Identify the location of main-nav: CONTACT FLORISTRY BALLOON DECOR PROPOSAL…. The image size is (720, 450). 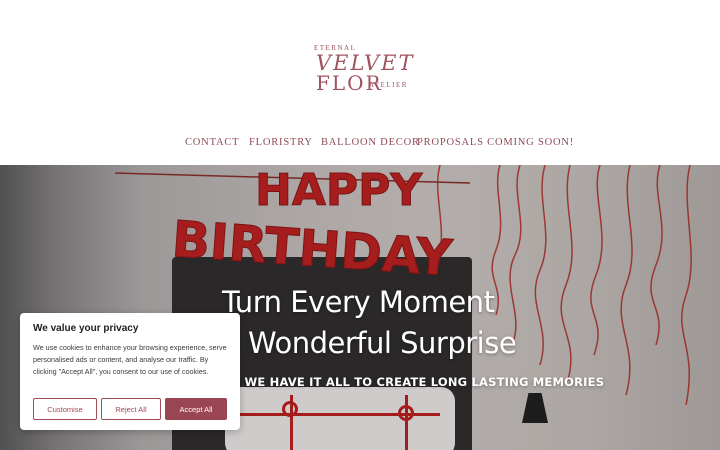
(360, 145).